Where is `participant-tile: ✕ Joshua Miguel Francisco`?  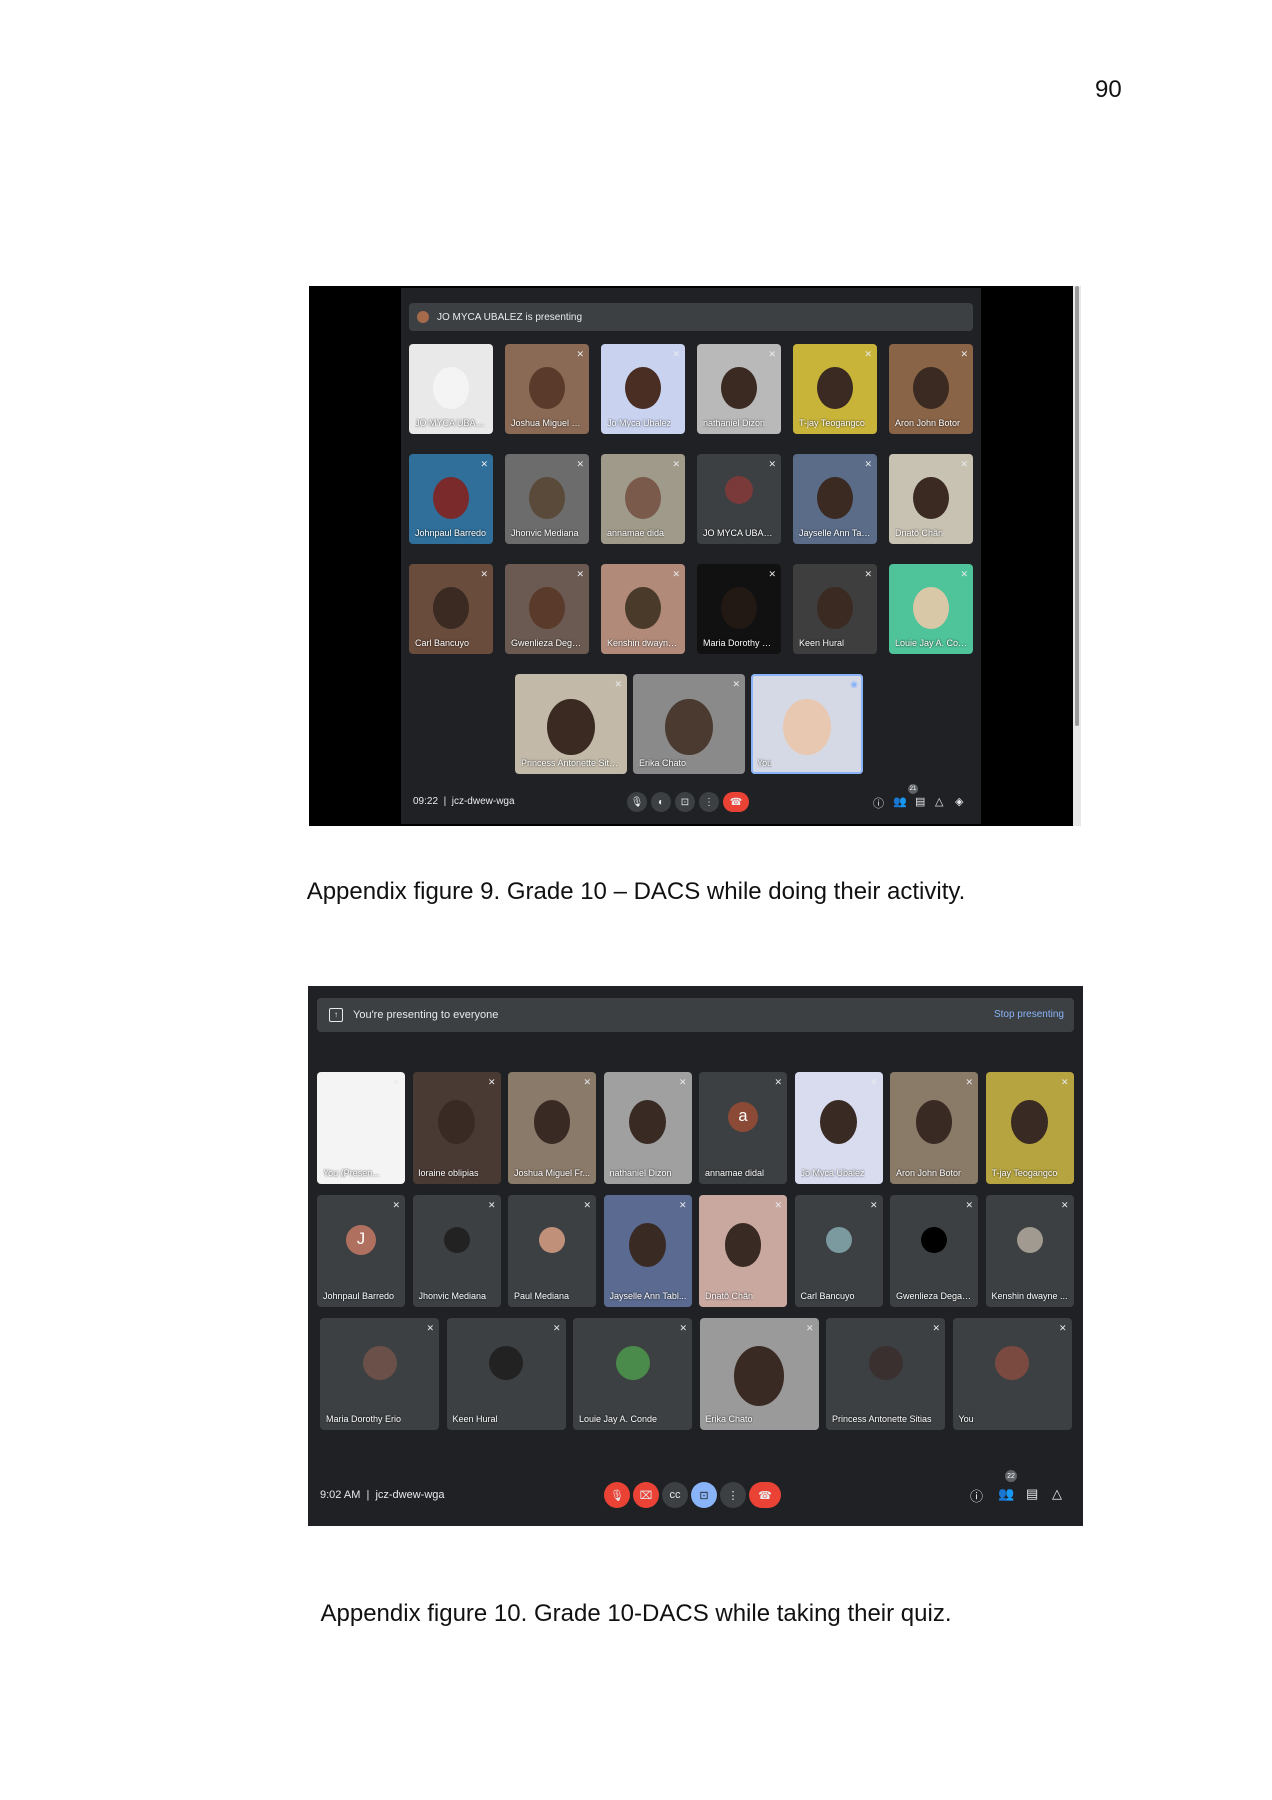 participant-tile: ✕ Joshua Miguel Francisco is located at coordinates (547, 389).